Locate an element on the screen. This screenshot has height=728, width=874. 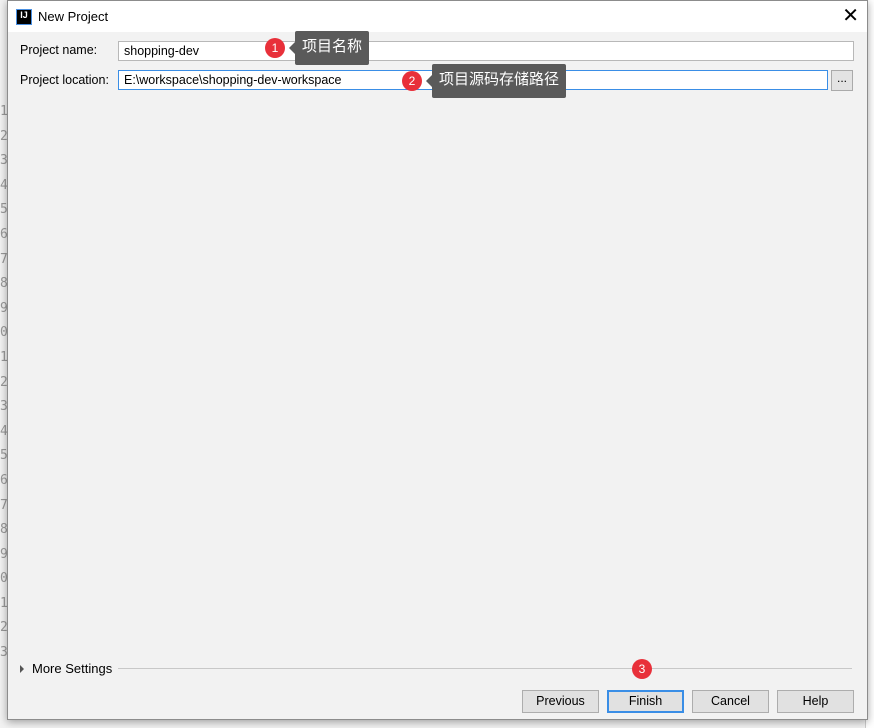
separator is located at coordinates (485, 668).